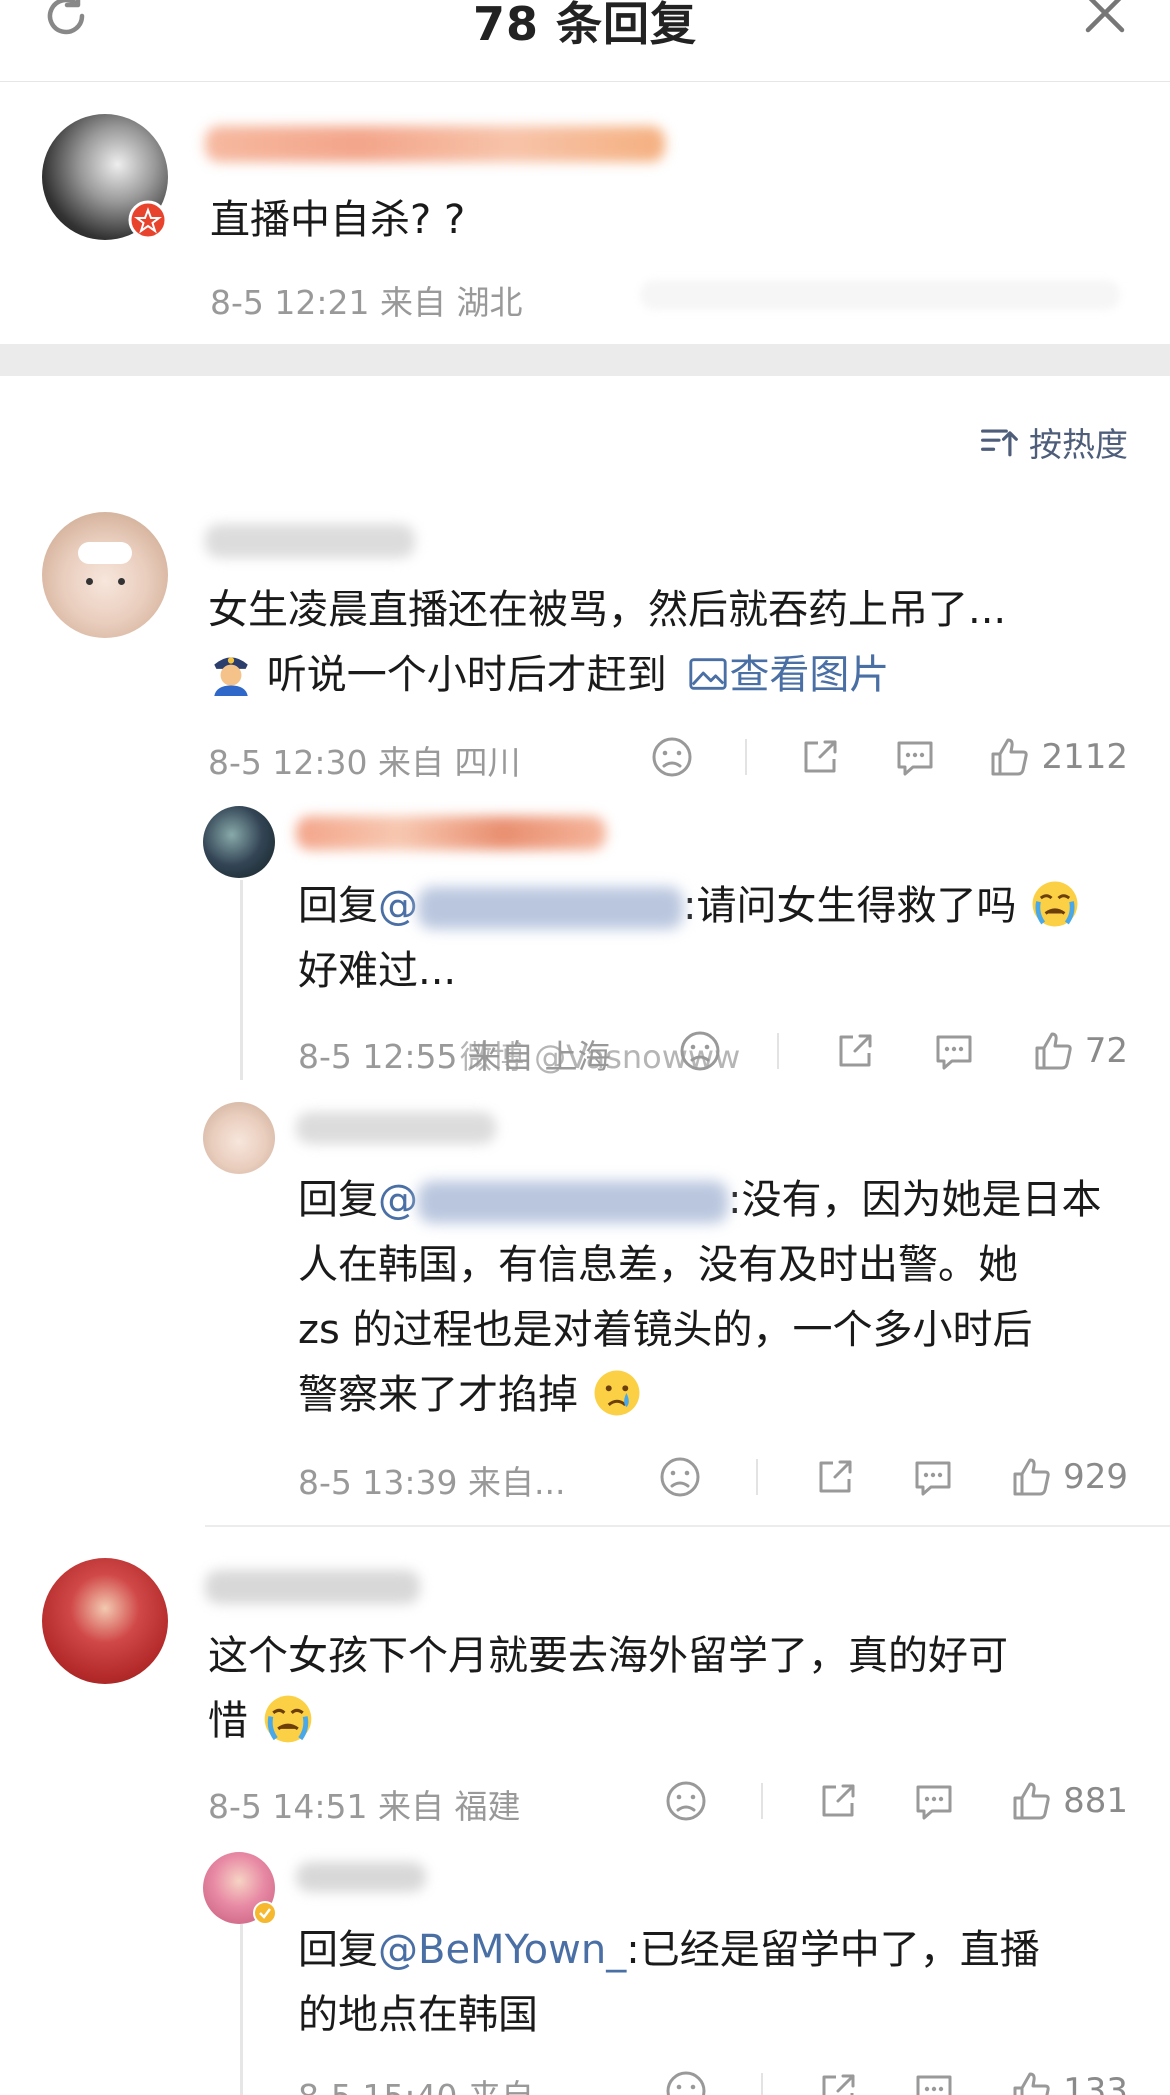 Image resolution: width=1170 pixels, height=2095 pixels. I want to click on police-officer-emoji-icon, so click(231, 676).